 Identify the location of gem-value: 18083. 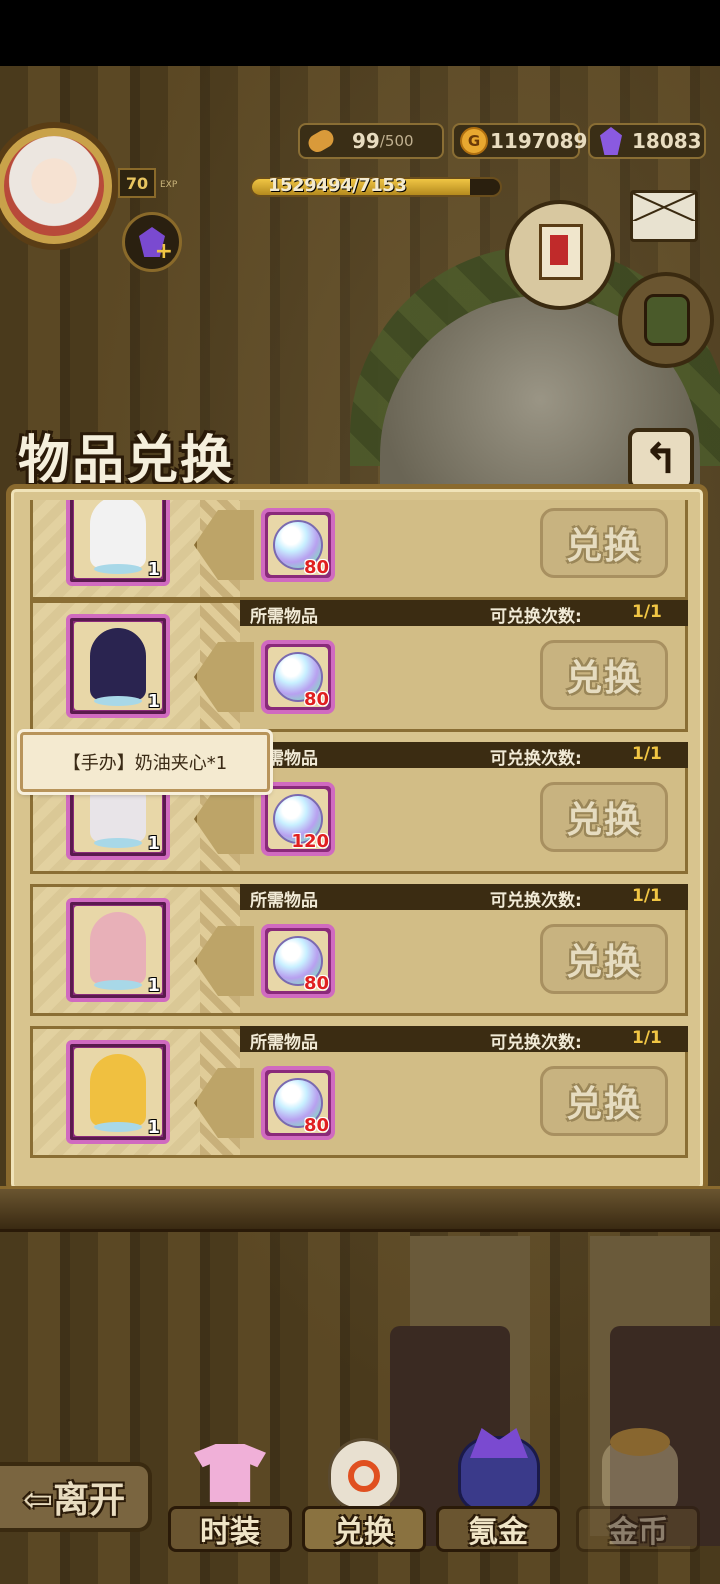
(667, 141).